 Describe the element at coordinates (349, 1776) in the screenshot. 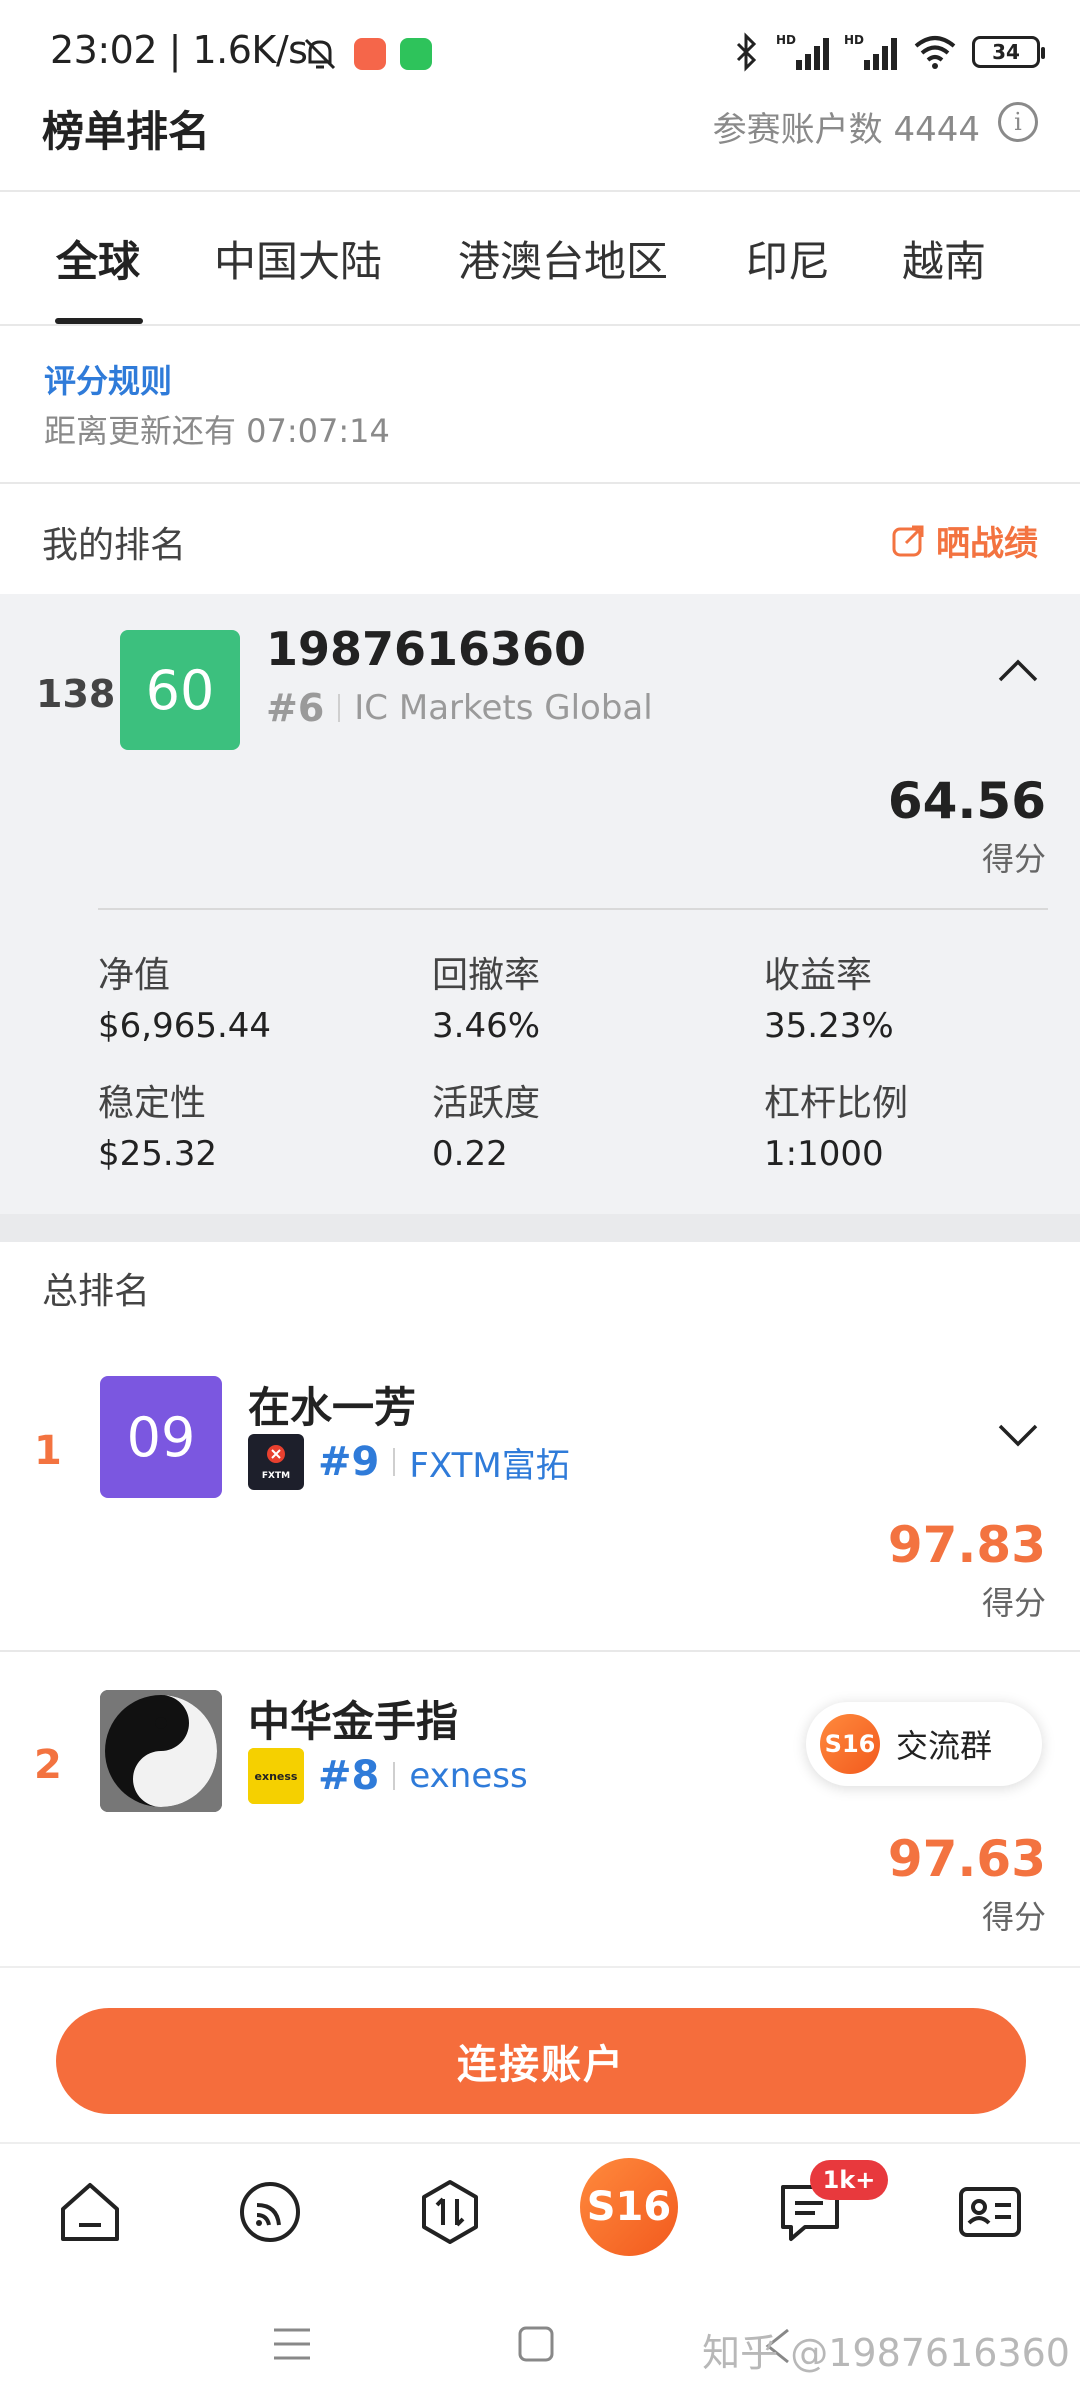

I see `broker-rank: #8` at that location.